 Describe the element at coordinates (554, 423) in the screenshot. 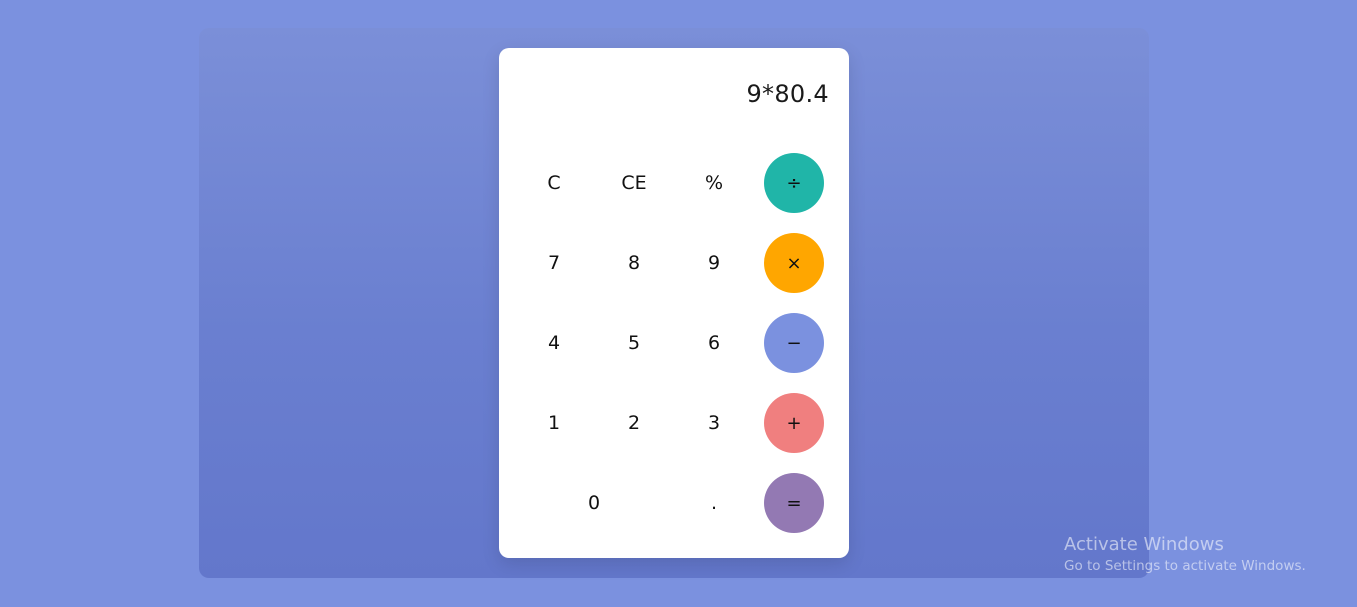

I see `digit-1-button: 1` at that location.